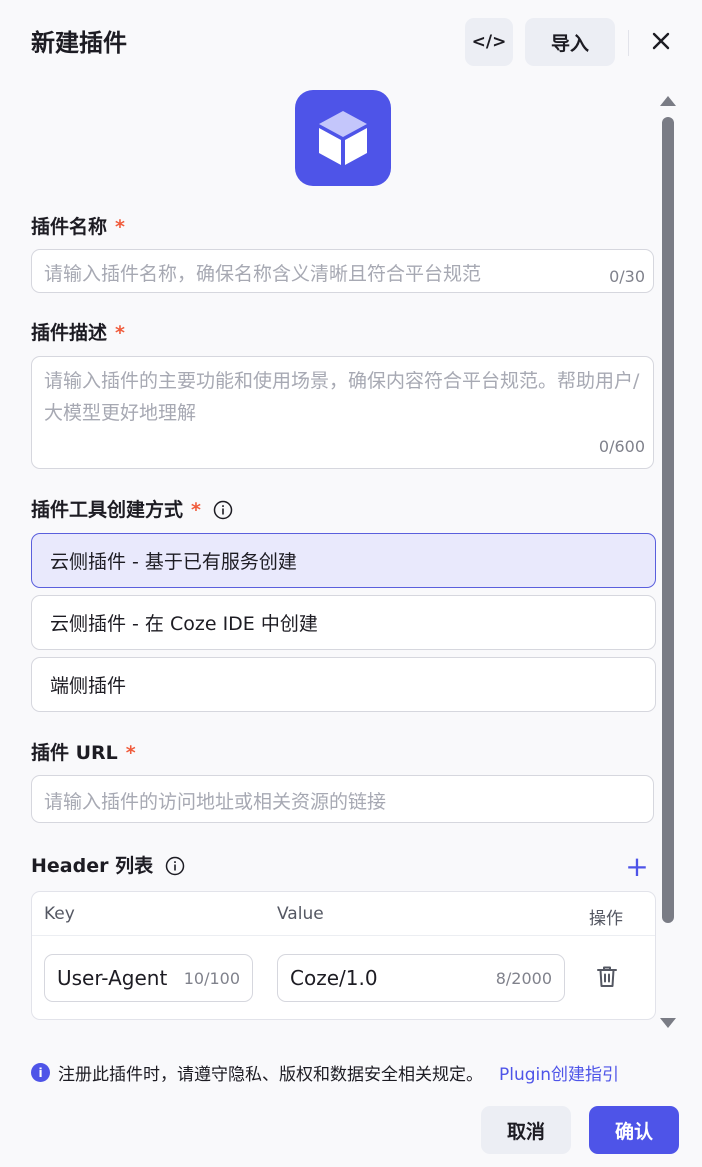  What do you see at coordinates (559, 1072) in the screenshot?
I see `plugin-guide-link: Plugin创建指引` at bounding box center [559, 1072].